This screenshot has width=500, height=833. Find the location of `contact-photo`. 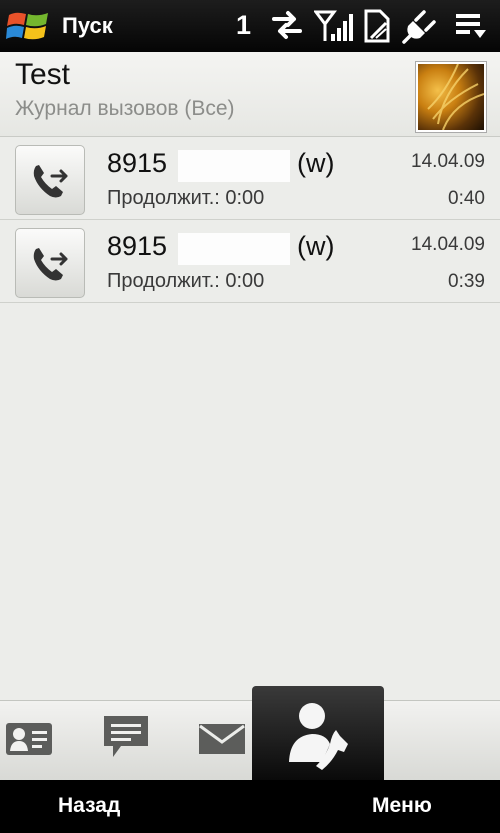

contact-photo is located at coordinates (451, 97).